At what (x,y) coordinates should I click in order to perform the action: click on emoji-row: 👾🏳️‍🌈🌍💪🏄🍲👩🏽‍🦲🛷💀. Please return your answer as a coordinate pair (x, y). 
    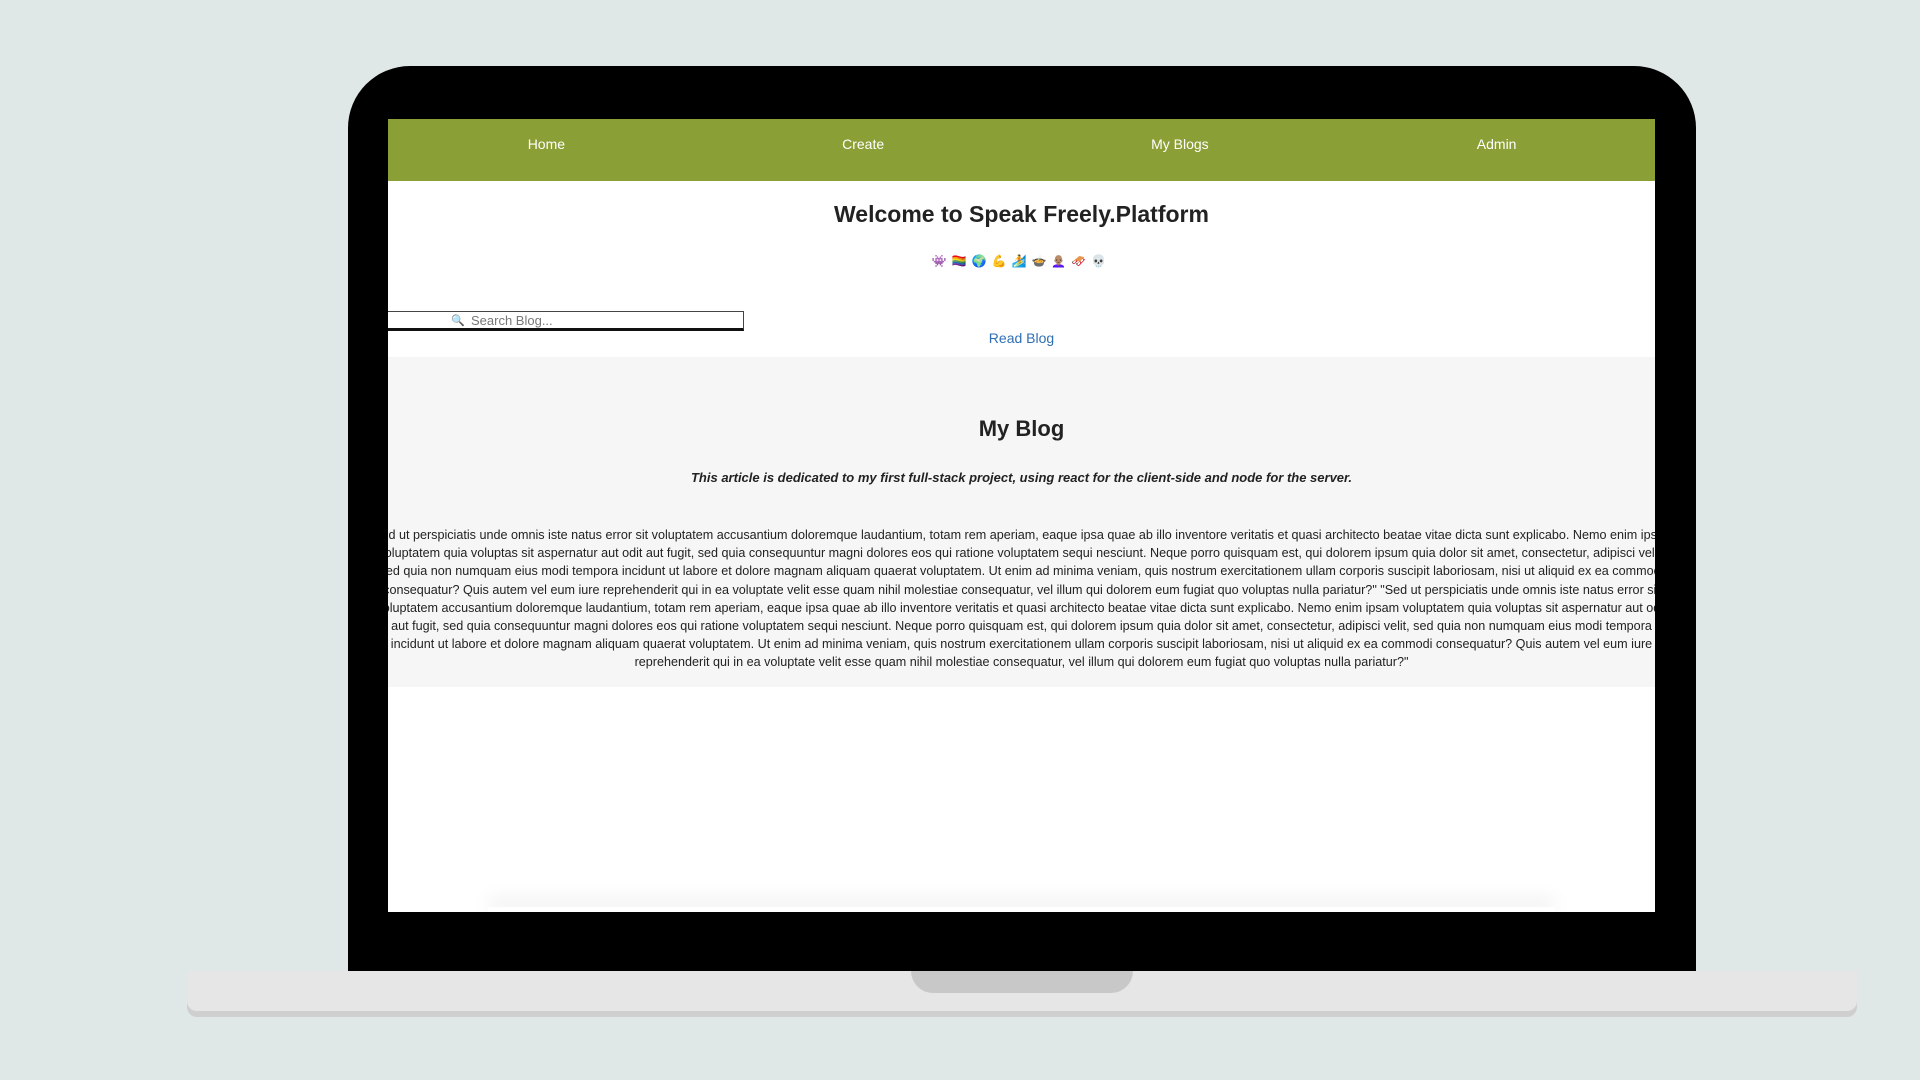
    Looking at the image, I should click on (1021, 261).